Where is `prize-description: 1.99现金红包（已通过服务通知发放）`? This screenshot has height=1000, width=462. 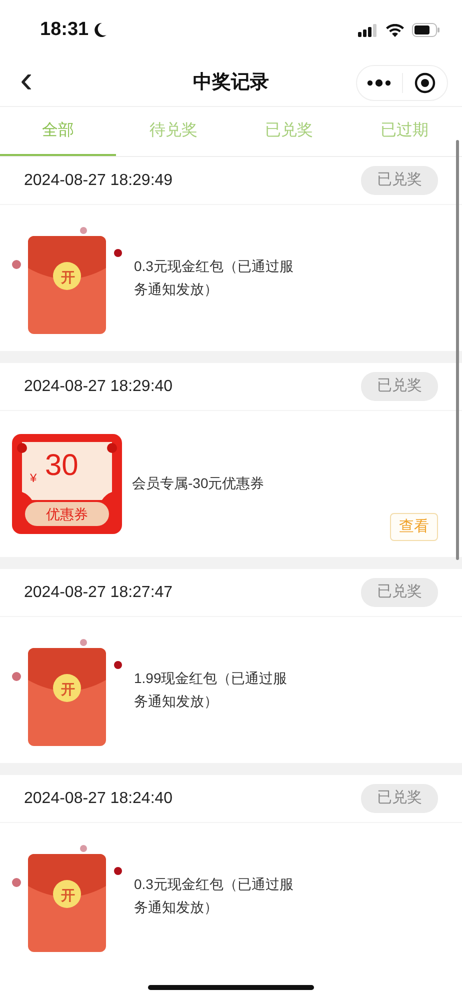 prize-description: 1.99现金红包（已通过服务通知发放） is located at coordinates (211, 689).